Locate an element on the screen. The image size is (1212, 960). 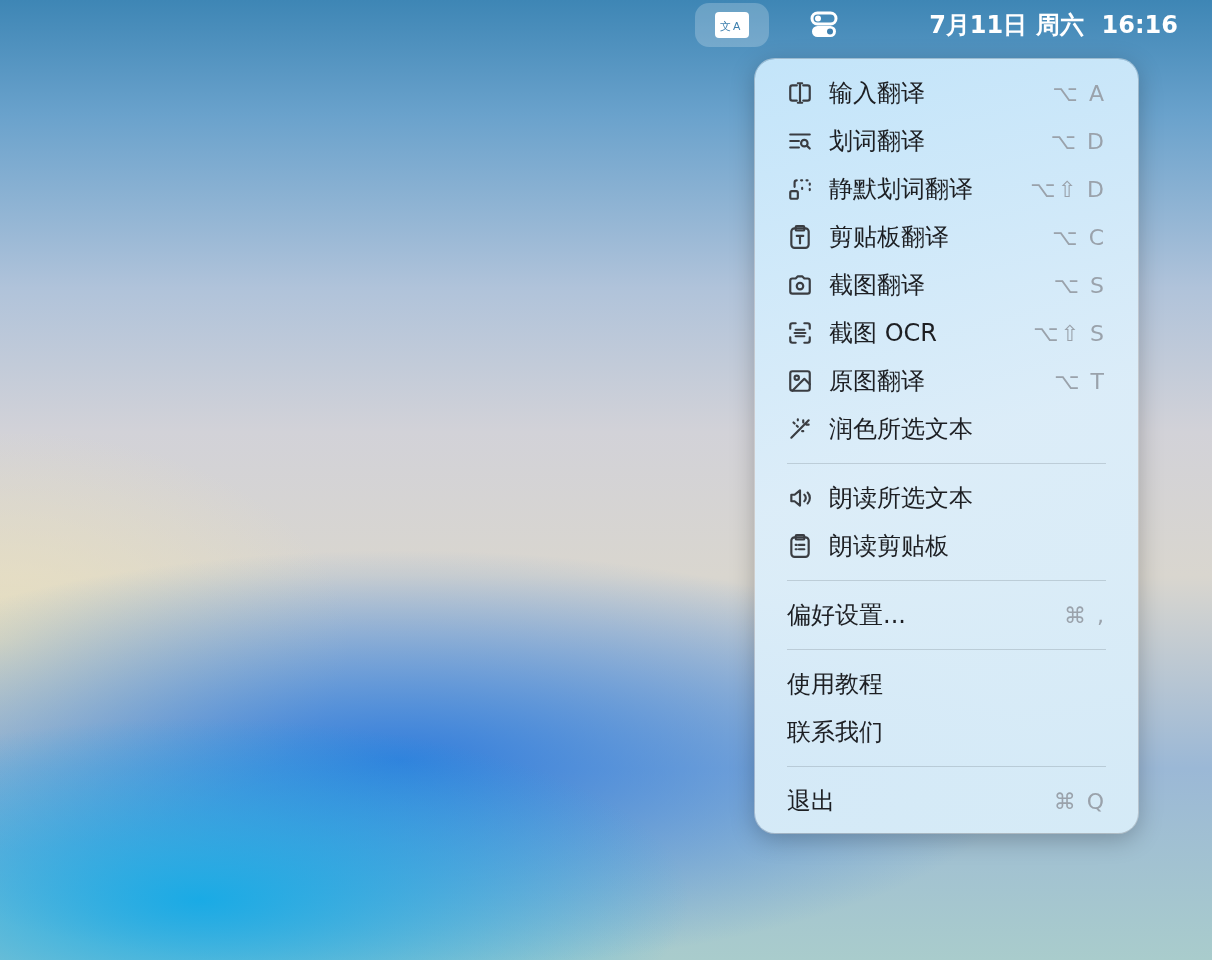
menu-item: 静默划词翻译 ⌥⇧ D is located at coordinates (946, 189).